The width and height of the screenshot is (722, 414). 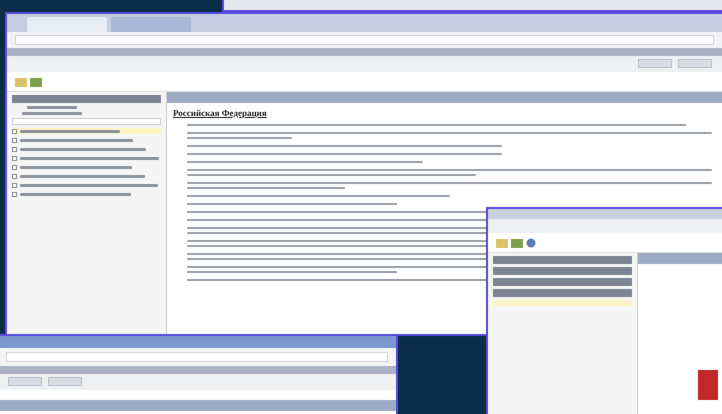 What do you see at coordinates (220, 113) in the screenshot?
I see `document-heading: Российская Федерация` at bounding box center [220, 113].